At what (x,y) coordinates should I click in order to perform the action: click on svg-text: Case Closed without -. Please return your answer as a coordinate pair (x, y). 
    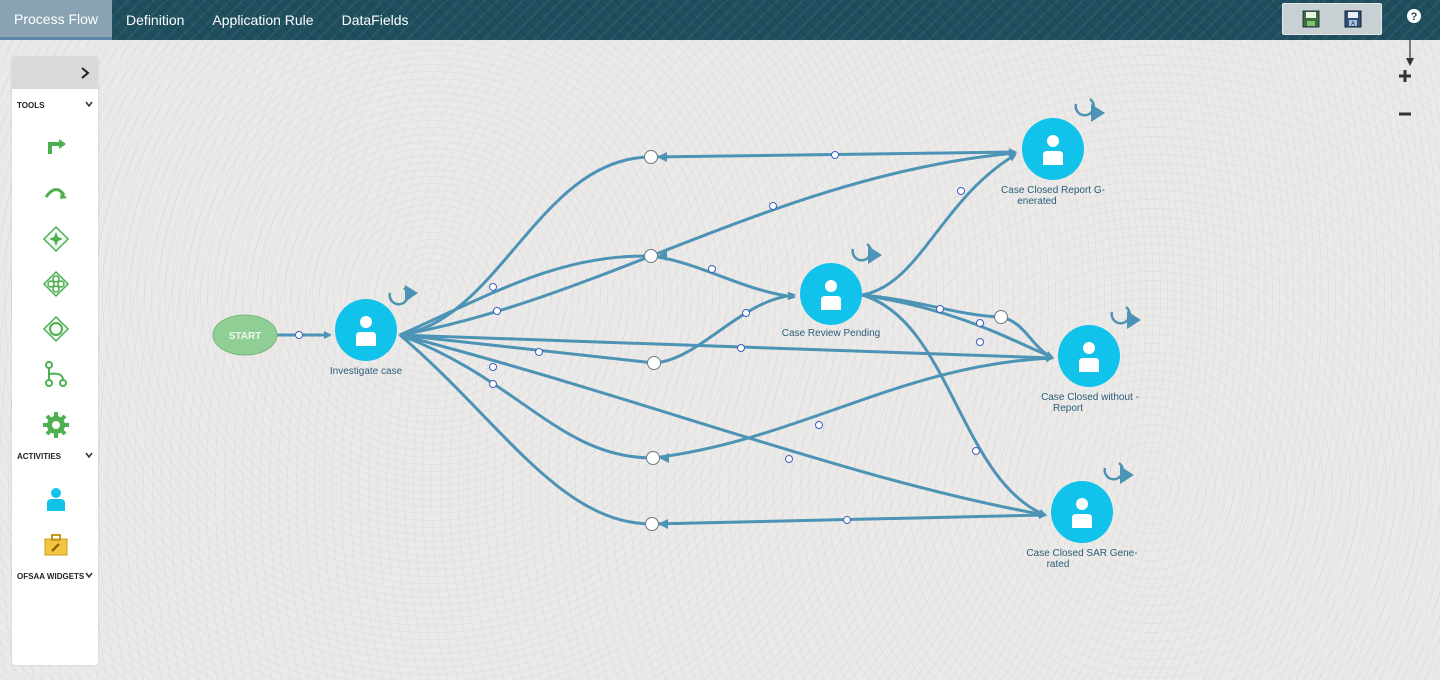
    Looking at the image, I should click on (1090, 397).